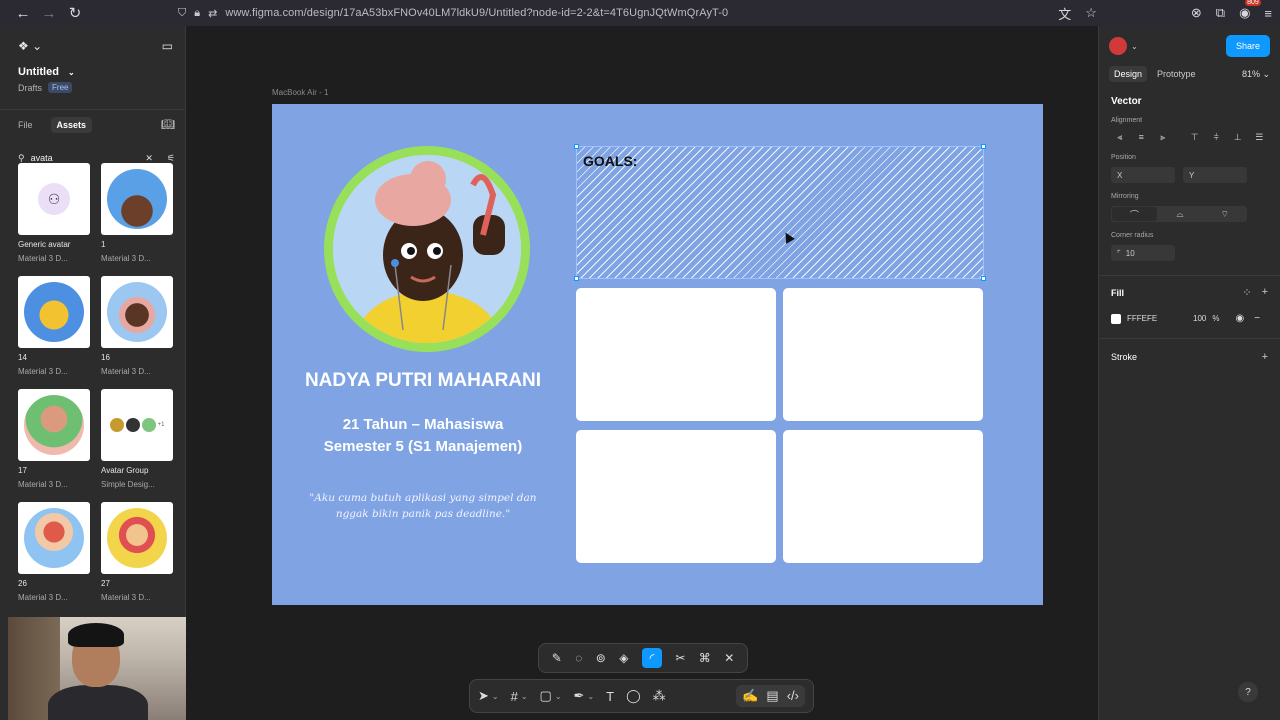 Image resolution: width=1280 pixels, height=720 pixels. Describe the element at coordinates (30, 46) in the screenshot. I see `figma-menu-icon: ❖ ⌄` at that location.